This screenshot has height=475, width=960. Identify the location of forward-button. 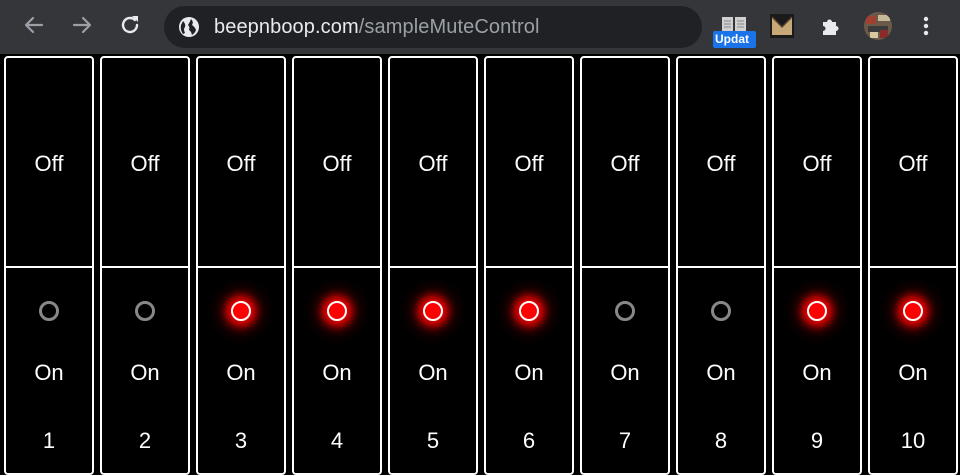
(82, 25).